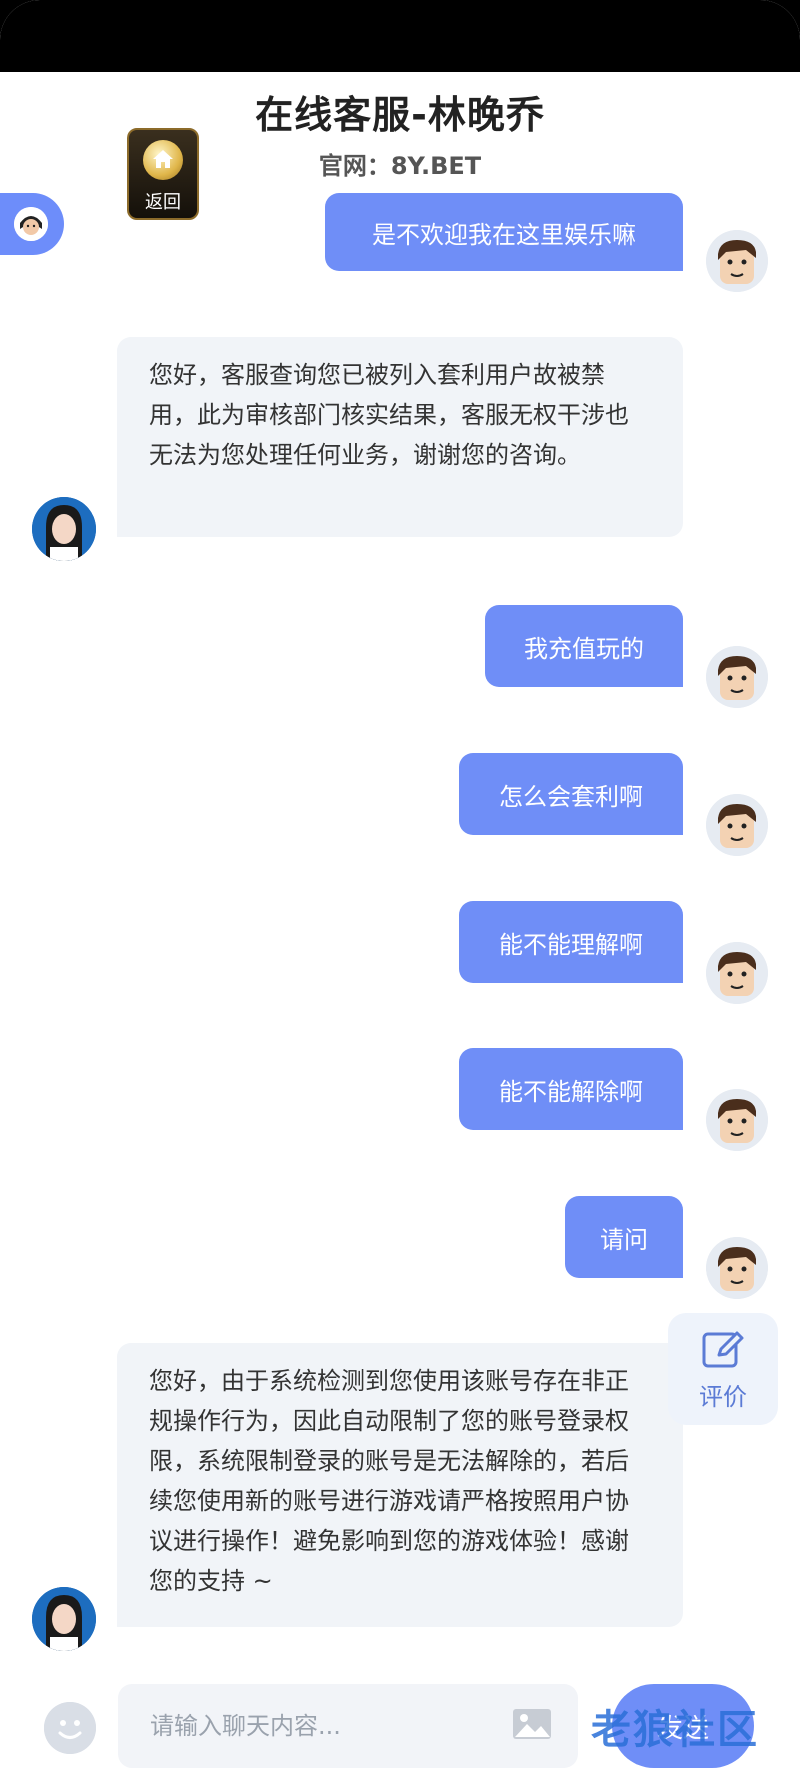 This screenshot has width=800, height=1792. I want to click on user-message: 能不能解除啊, so click(571, 1089).